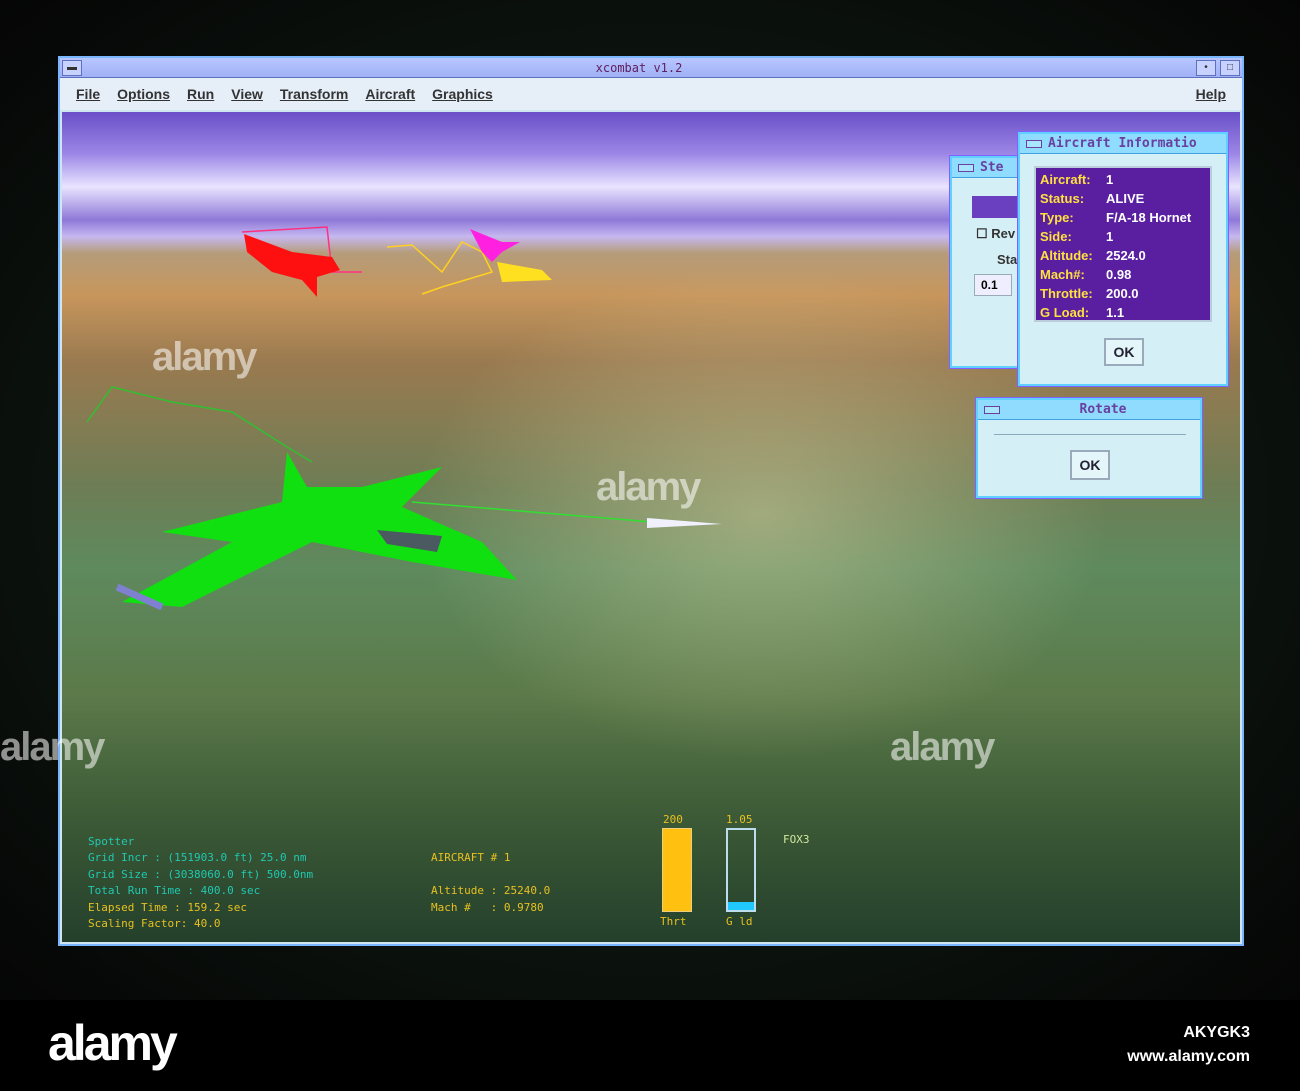 The width and height of the screenshot is (1300, 1091). Describe the element at coordinates (113, 1043) in the screenshot. I see `alamy-logo: alamy` at that location.